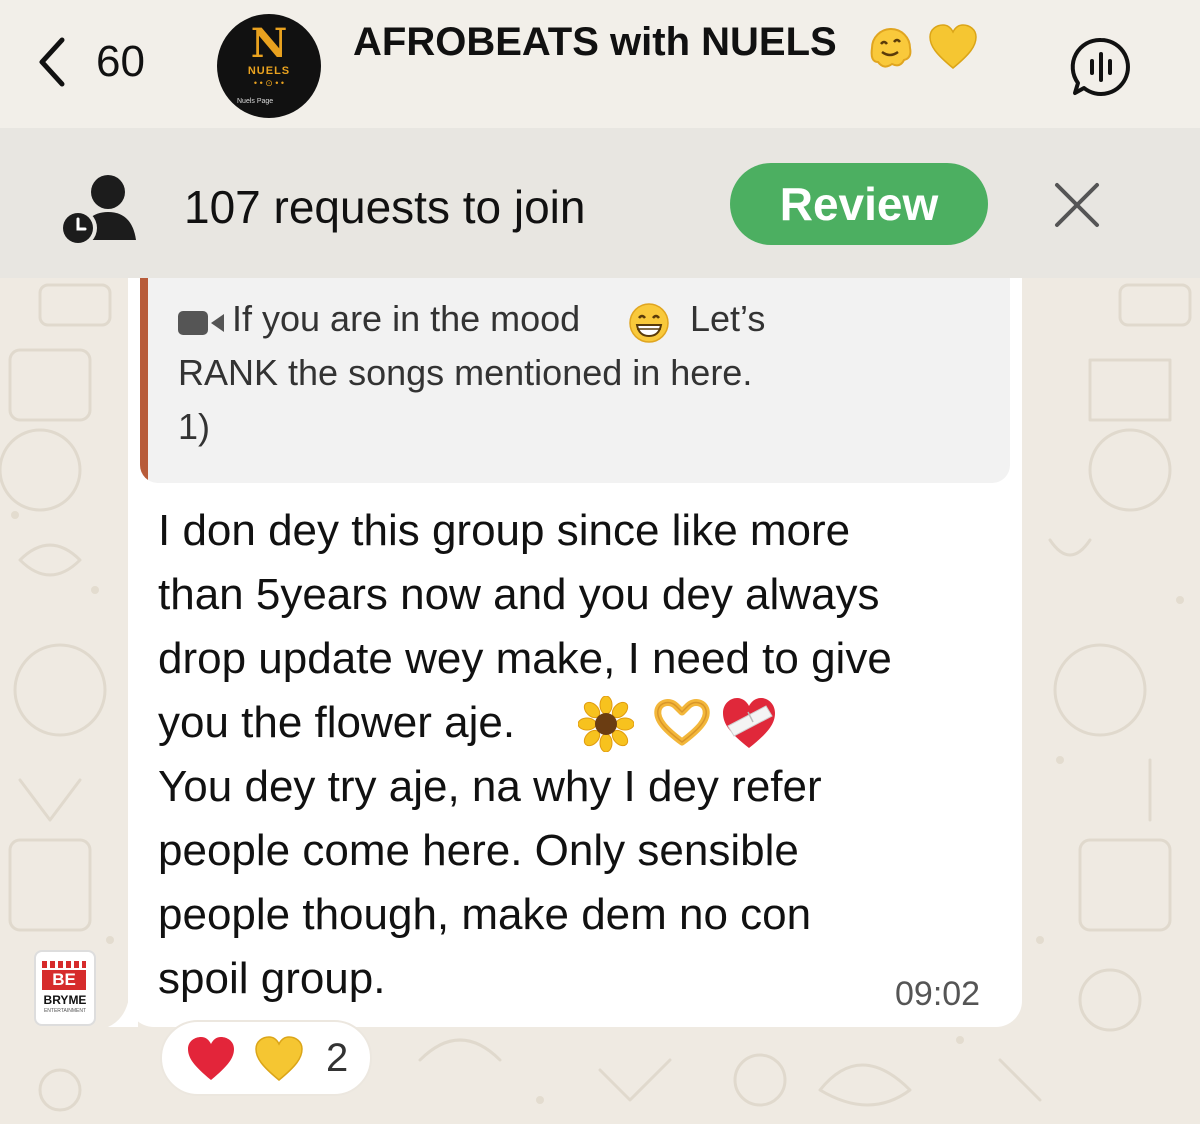 Image resolution: width=1200 pixels, height=1124 pixels. I want to click on group-avatar: N NUELS • • ⊙ • • Nuels Page, so click(269, 66).